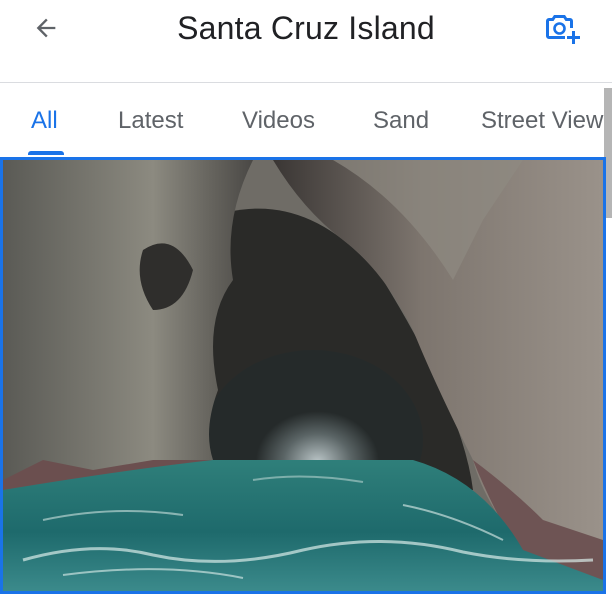  Describe the element at coordinates (46, 153) in the screenshot. I see `active-tab-indicator` at that location.